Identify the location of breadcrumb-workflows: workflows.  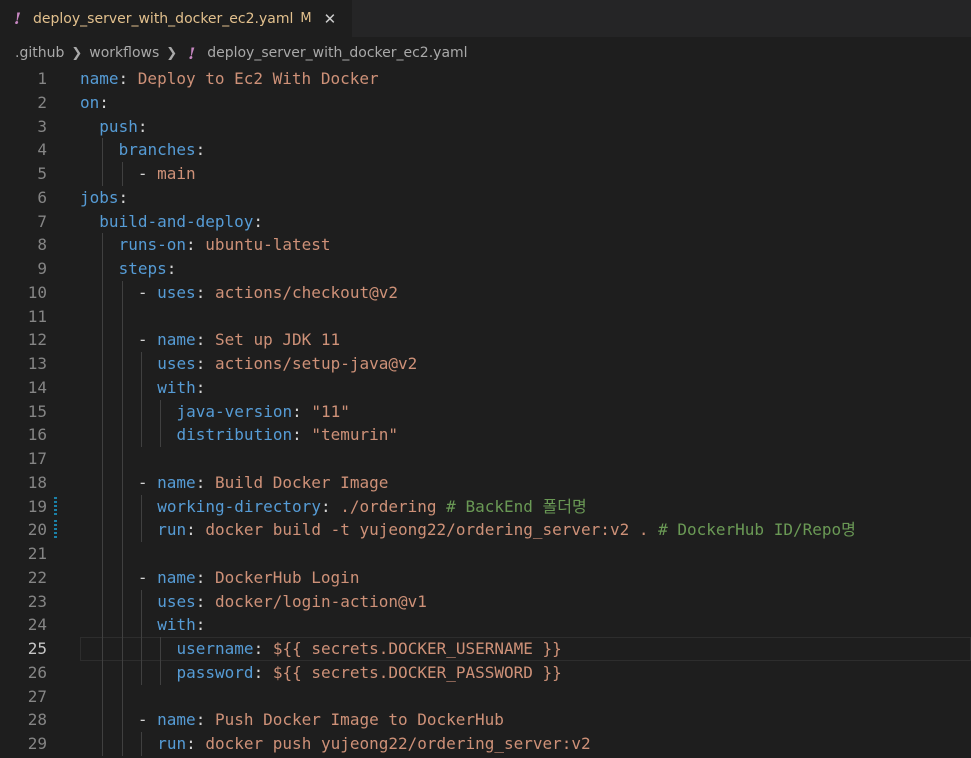
(124, 53).